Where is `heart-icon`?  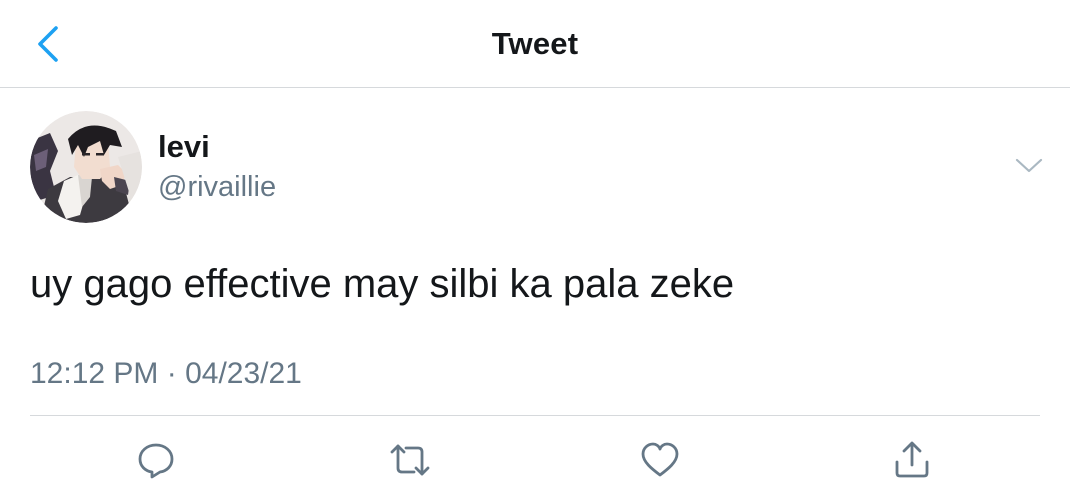
heart-icon is located at coordinates (660, 459).